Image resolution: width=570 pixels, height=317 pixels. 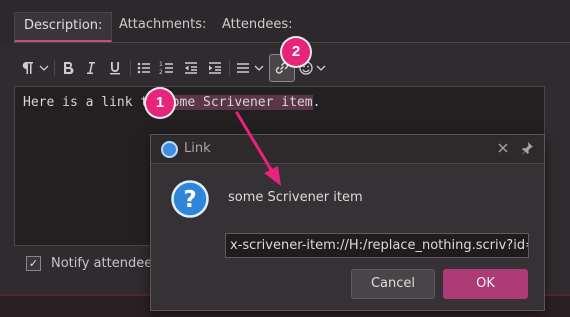 What do you see at coordinates (91, 68) in the screenshot?
I see `italic-icon` at bounding box center [91, 68].